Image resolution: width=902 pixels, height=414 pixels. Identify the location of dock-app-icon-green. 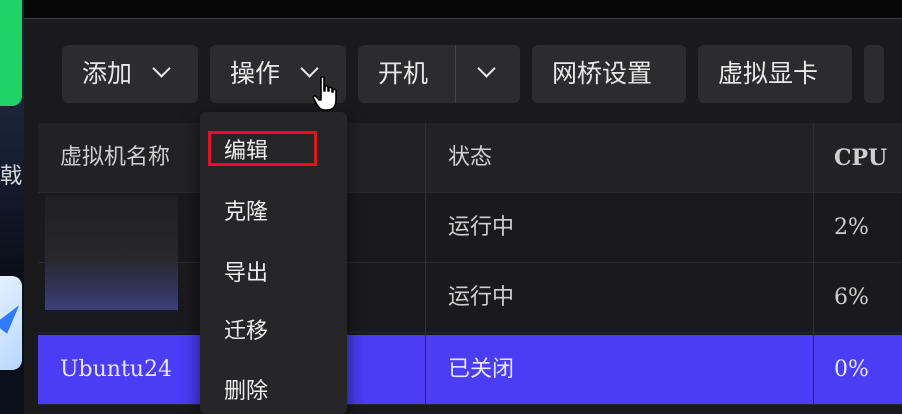
(11, 53).